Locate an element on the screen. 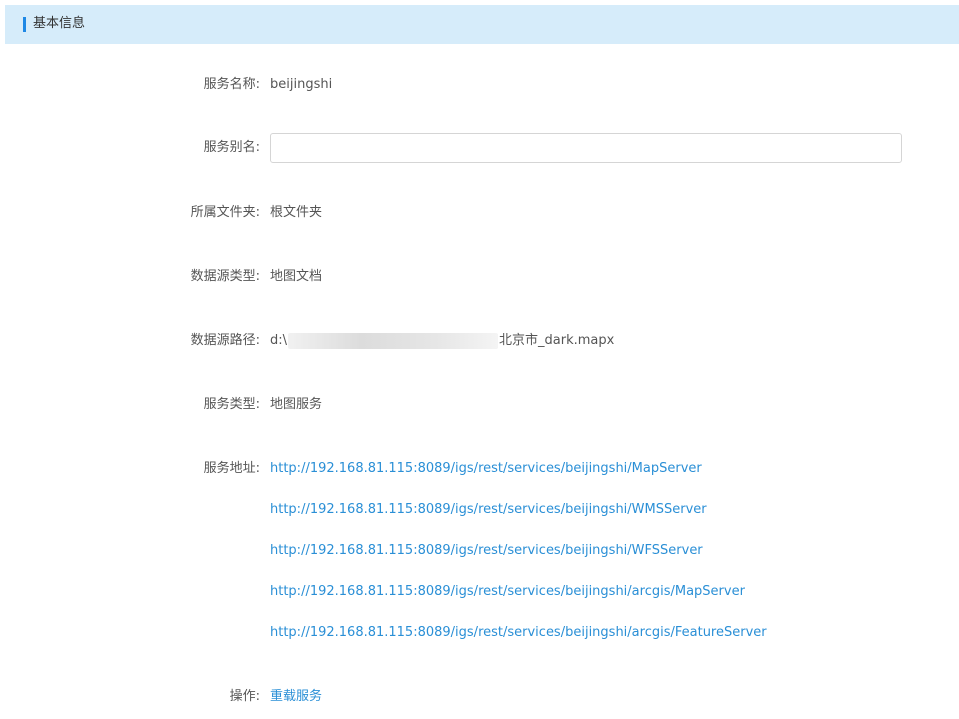  service-name-row: 服务名称: beijingshi is located at coordinates (479, 85).